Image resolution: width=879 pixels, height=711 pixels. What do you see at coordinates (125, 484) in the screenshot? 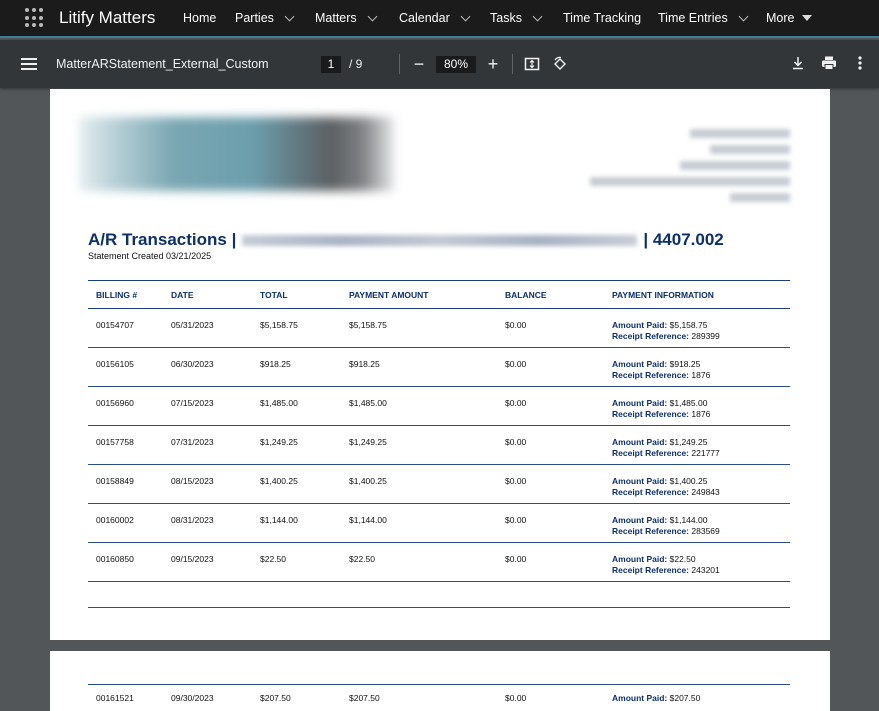
I see `billing-number: 00158849` at bounding box center [125, 484].